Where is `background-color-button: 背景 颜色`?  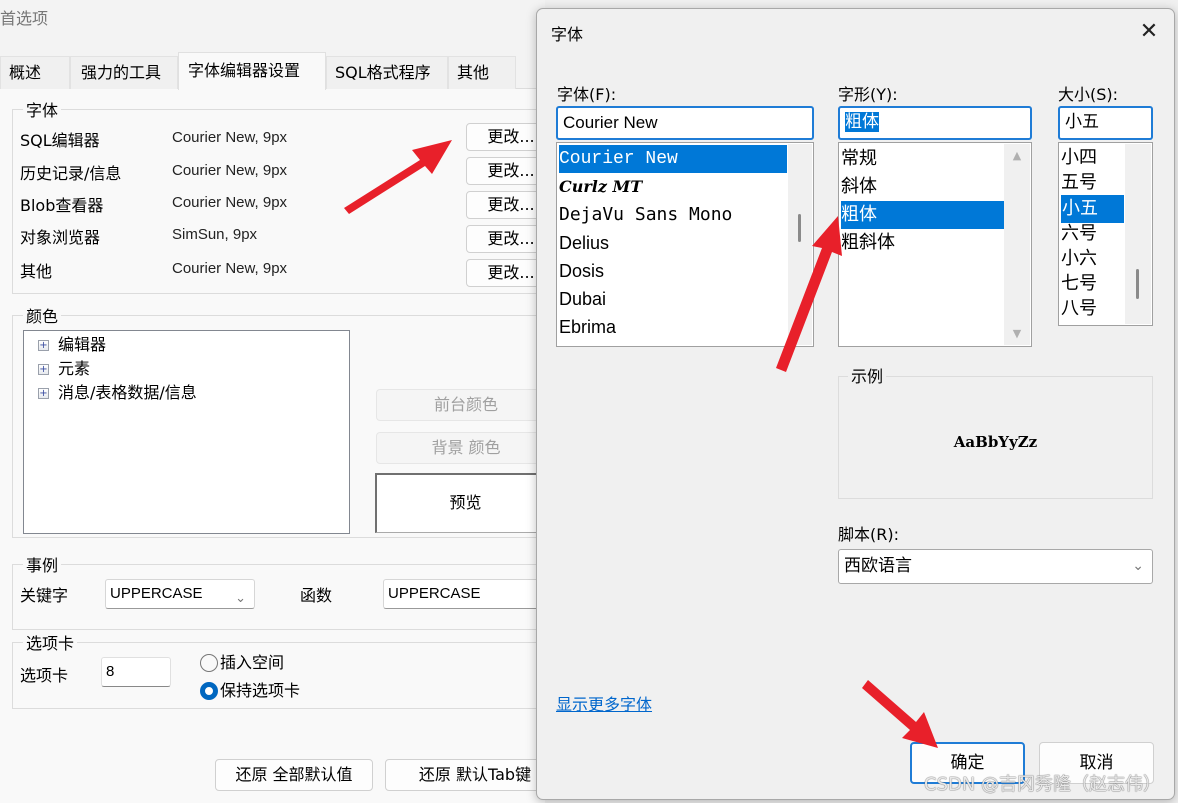 background-color-button: 背景 颜色 is located at coordinates (466, 448).